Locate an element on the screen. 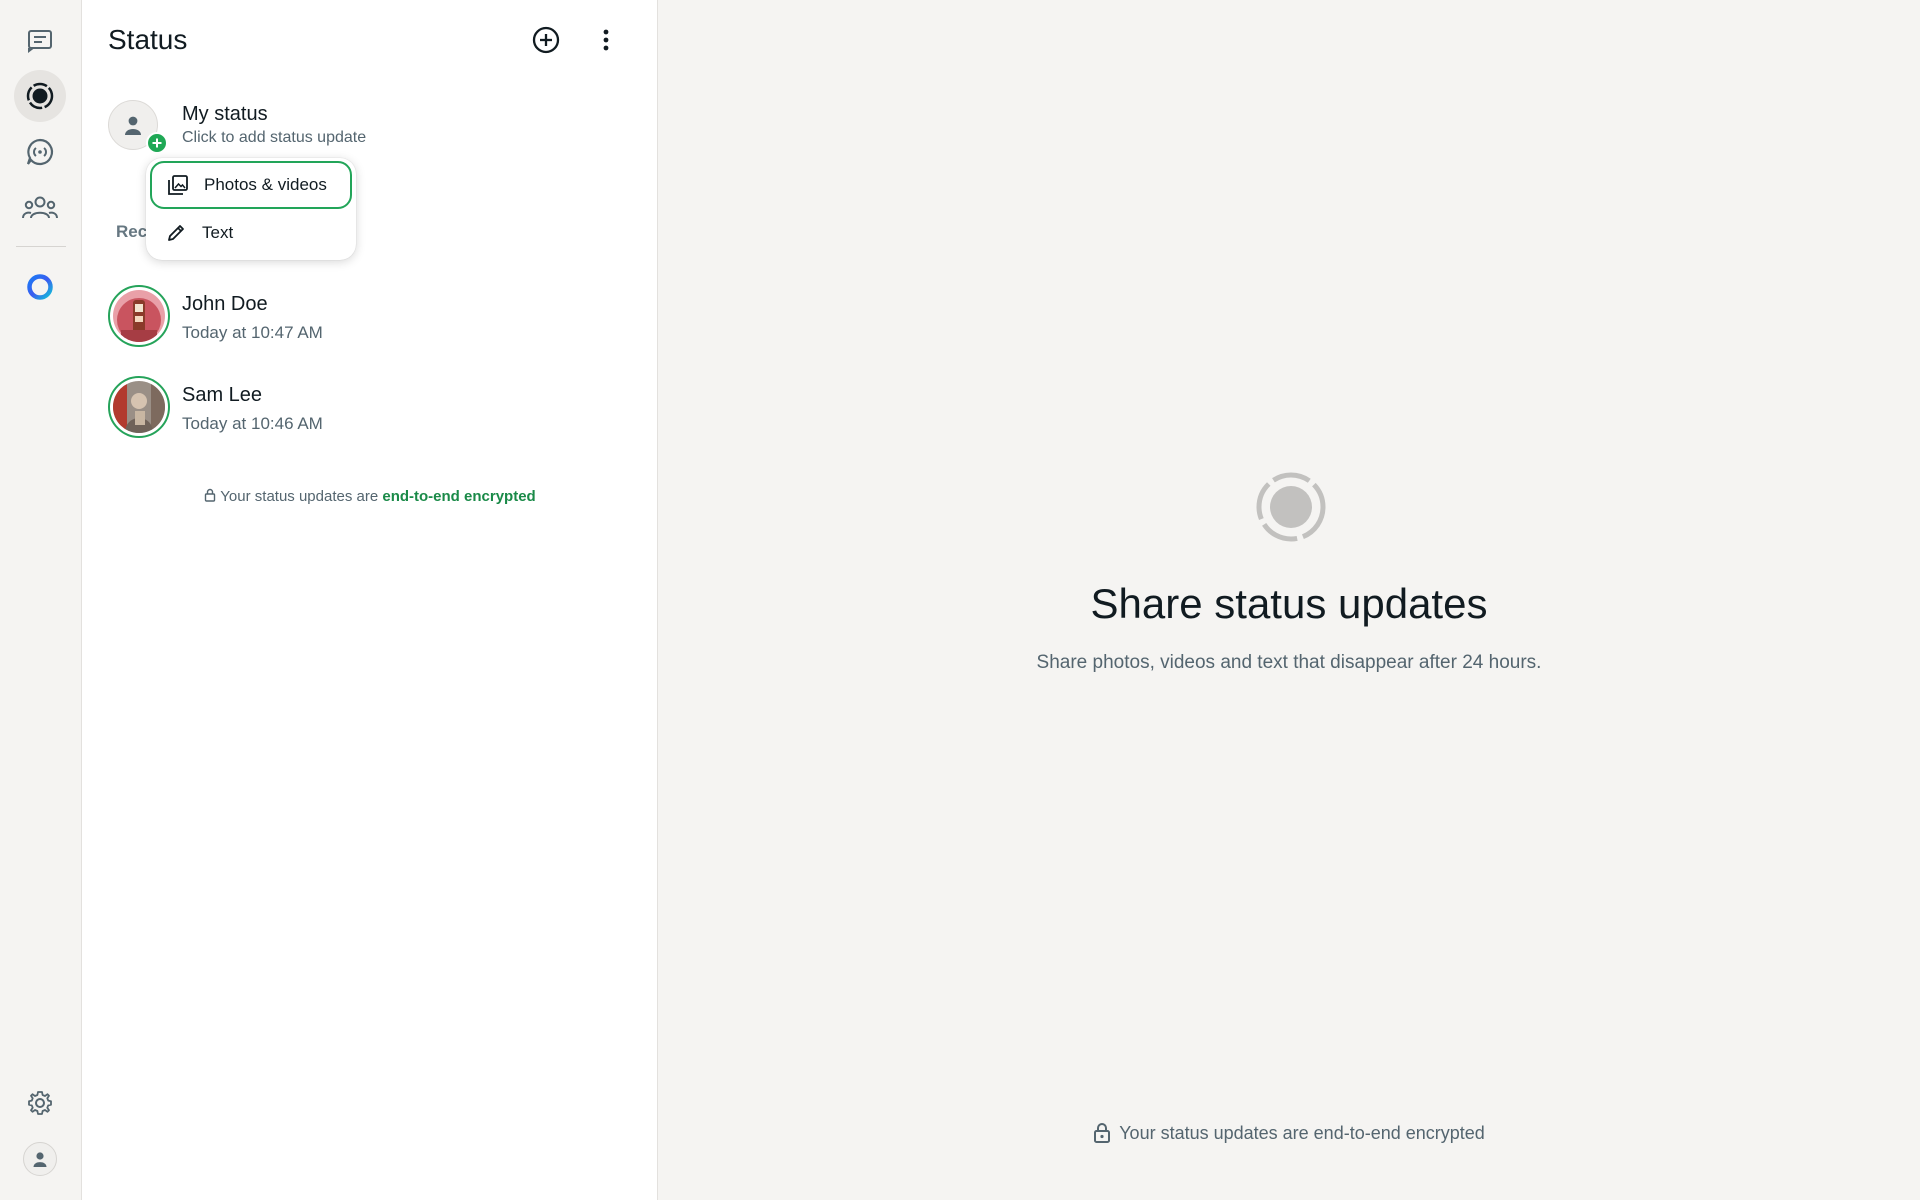 The height and width of the screenshot is (1200, 1920). communities-button is located at coordinates (40, 208).